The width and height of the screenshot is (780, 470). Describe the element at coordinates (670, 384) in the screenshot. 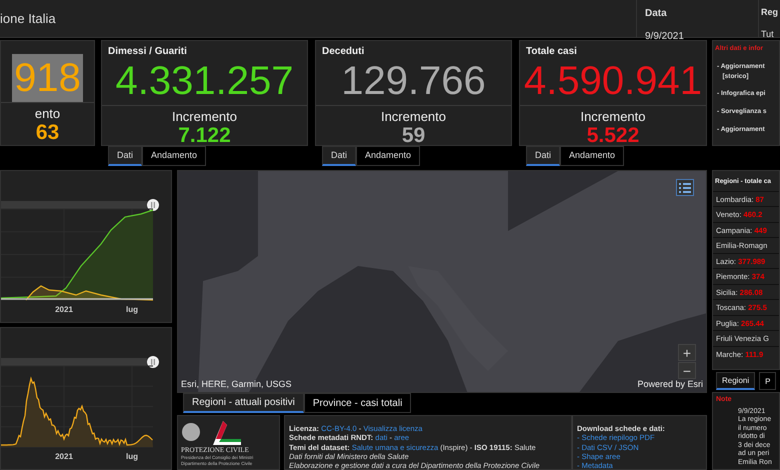

I see `powered-by-text: Powered by Esri` at that location.